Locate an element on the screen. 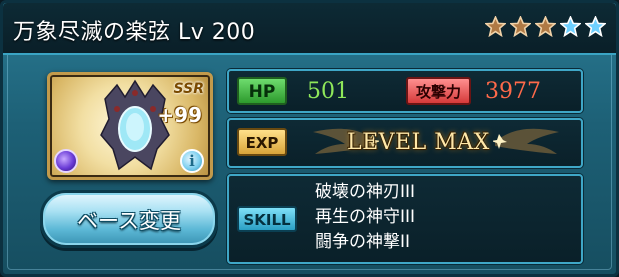  change-base-button: ベース変更 is located at coordinates (129, 219).